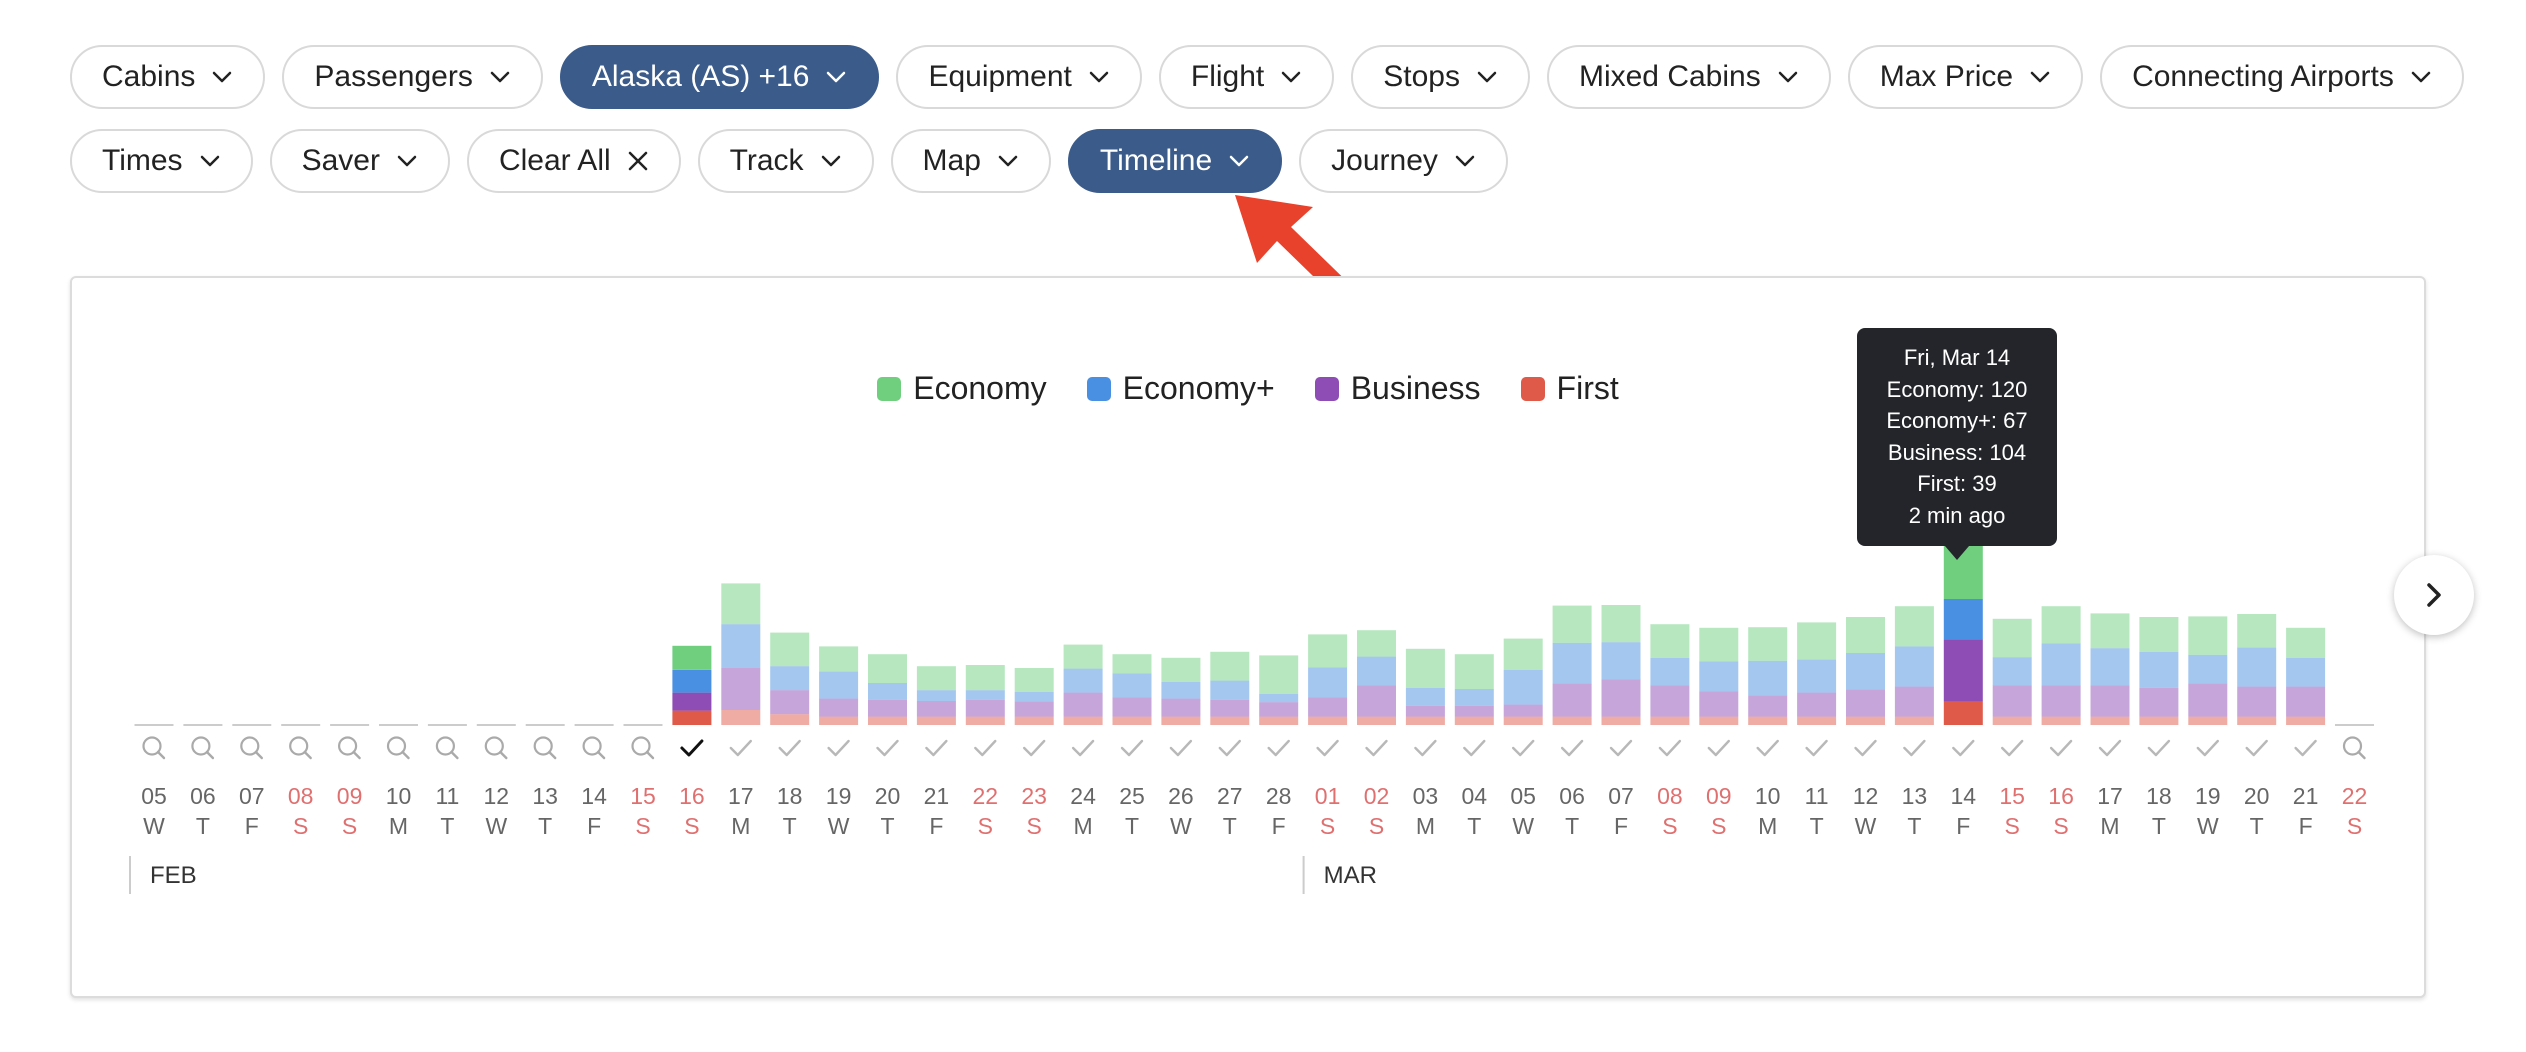 The image size is (2526, 1052). What do you see at coordinates (970, 161) in the screenshot?
I see `filter-map-button: Map` at bounding box center [970, 161].